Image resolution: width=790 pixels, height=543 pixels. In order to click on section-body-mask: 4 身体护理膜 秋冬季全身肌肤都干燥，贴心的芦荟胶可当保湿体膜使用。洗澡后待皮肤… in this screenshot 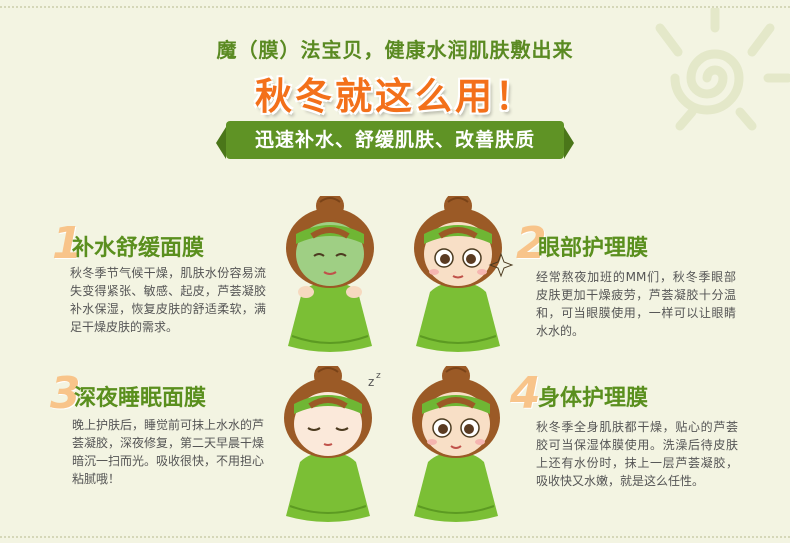, I will do `click(630, 437)`.